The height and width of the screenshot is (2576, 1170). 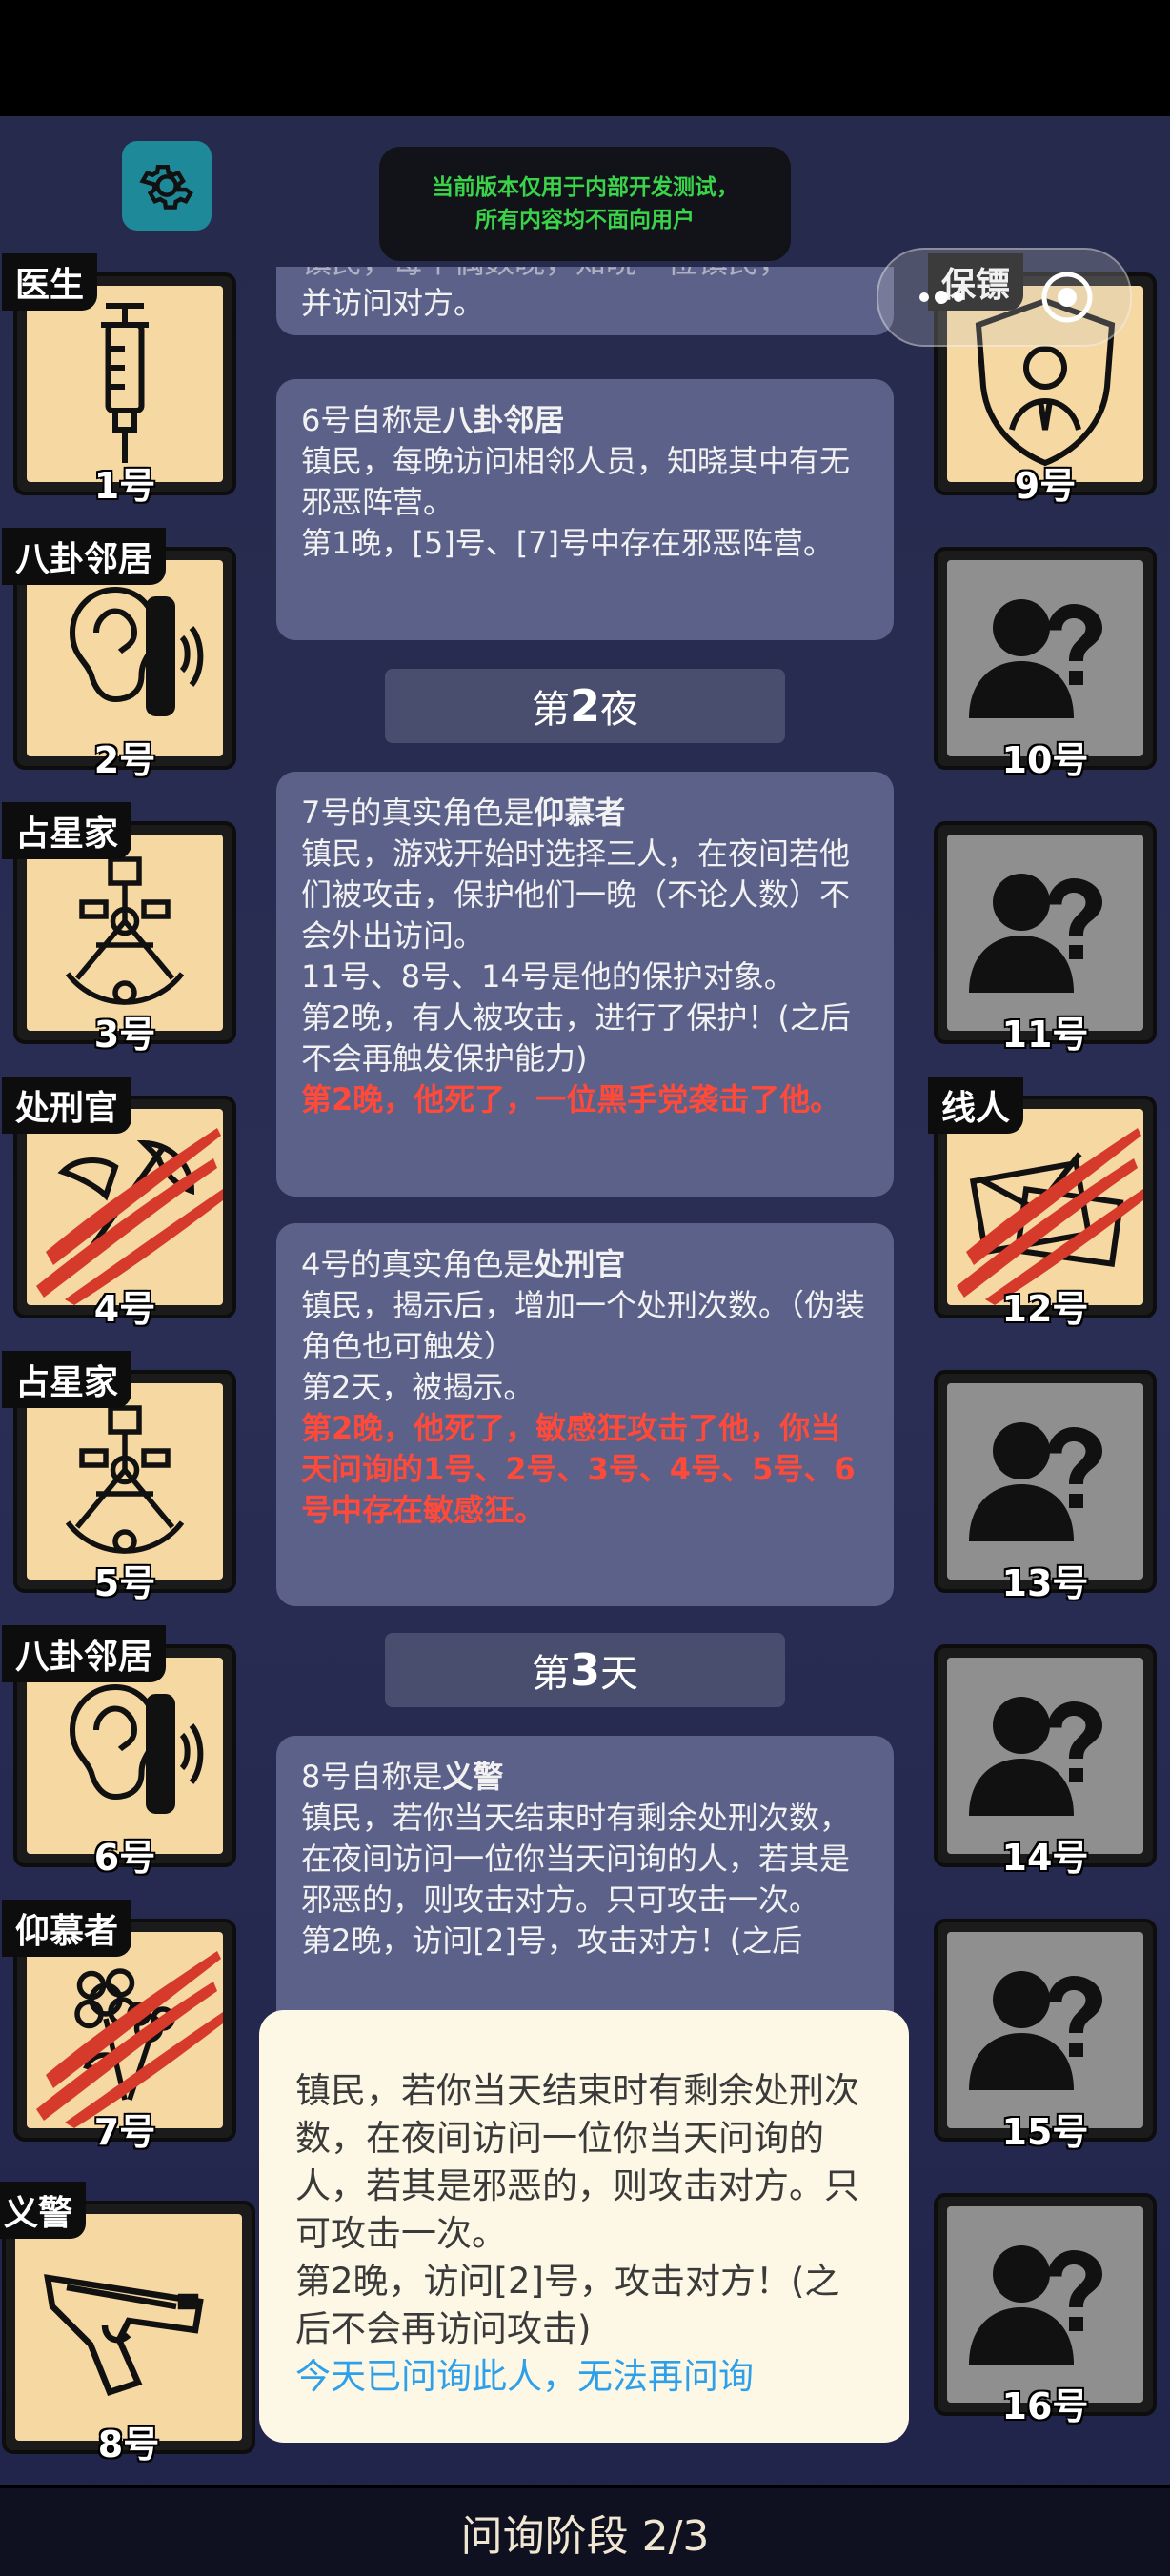 What do you see at coordinates (585, 204) in the screenshot?
I see `dev-notice: 当前版本仅用于内部开发测试， 所有内容均不面向用户` at bounding box center [585, 204].